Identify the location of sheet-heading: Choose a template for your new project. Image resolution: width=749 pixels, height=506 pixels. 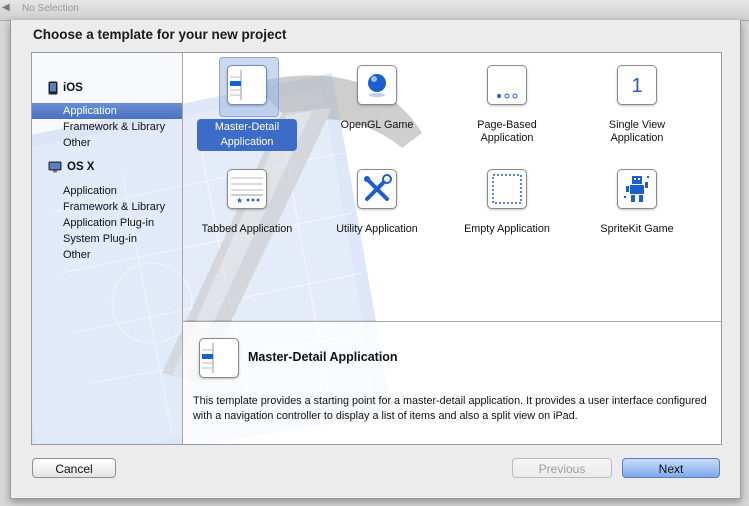
(160, 34).